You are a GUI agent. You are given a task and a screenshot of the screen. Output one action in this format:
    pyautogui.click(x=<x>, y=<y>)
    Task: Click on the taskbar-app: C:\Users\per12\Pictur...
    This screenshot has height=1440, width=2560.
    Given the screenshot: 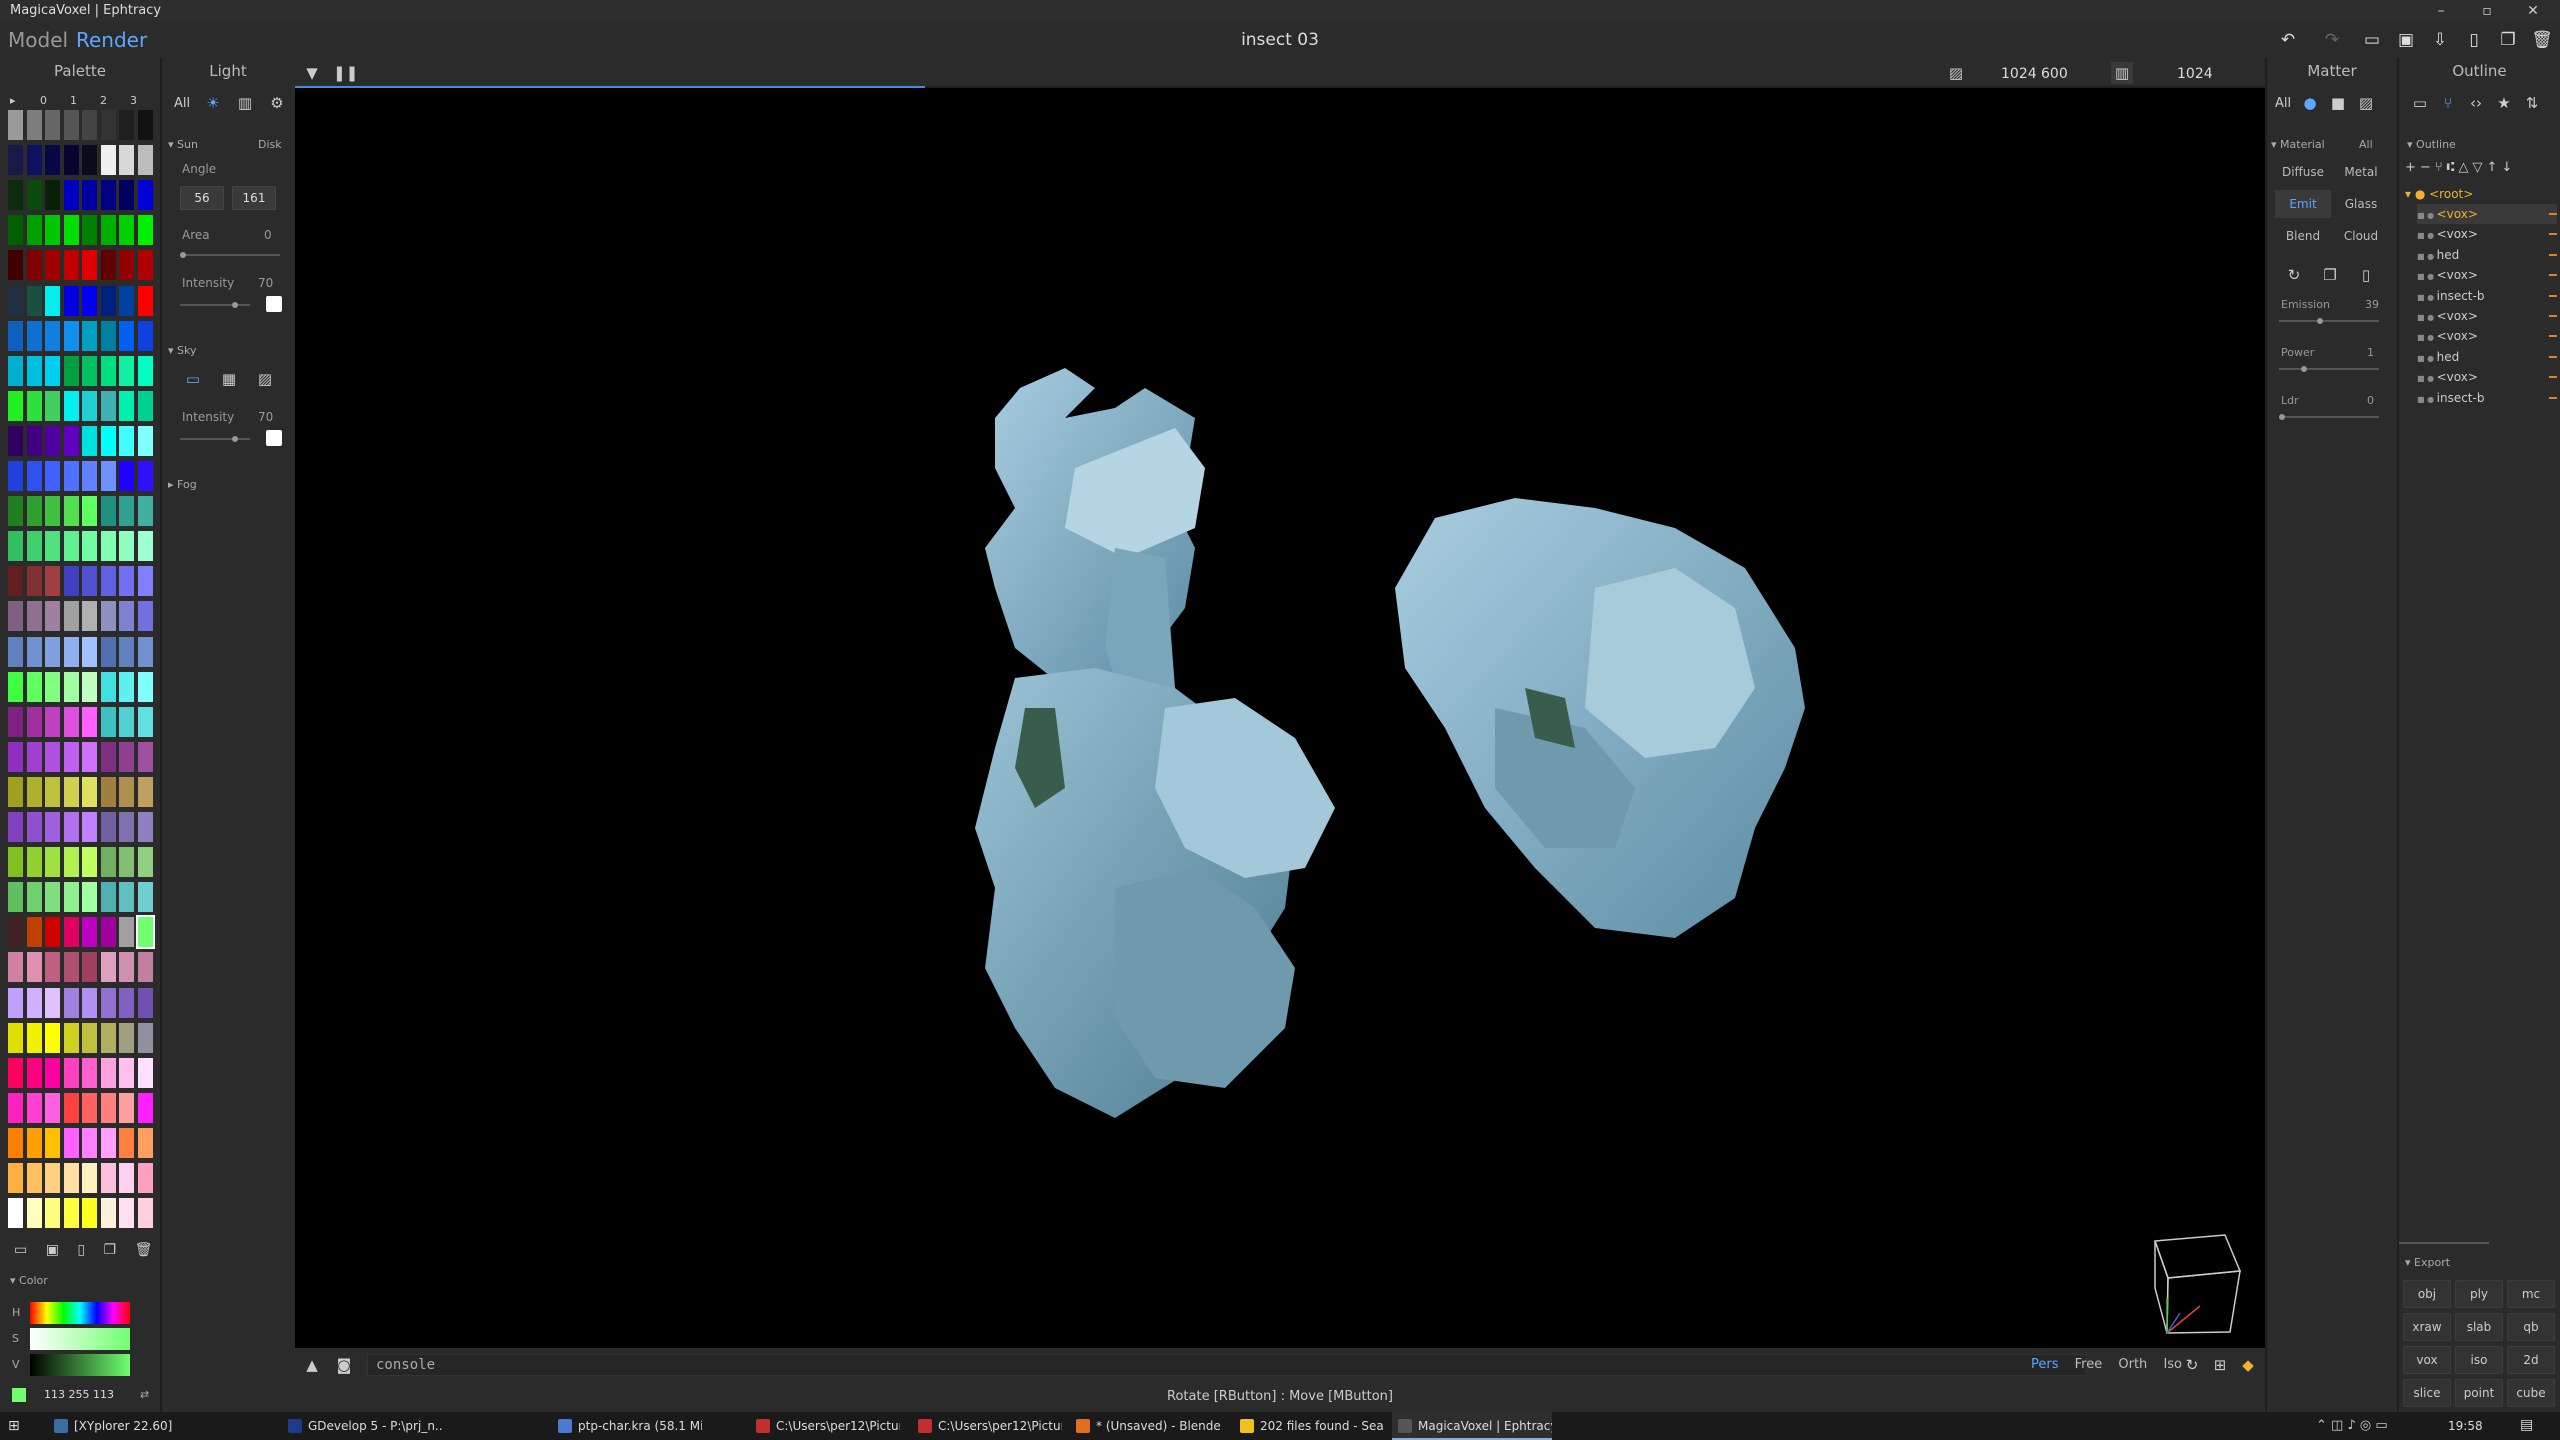 What is the action you would take?
    pyautogui.click(x=825, y=1426)
    